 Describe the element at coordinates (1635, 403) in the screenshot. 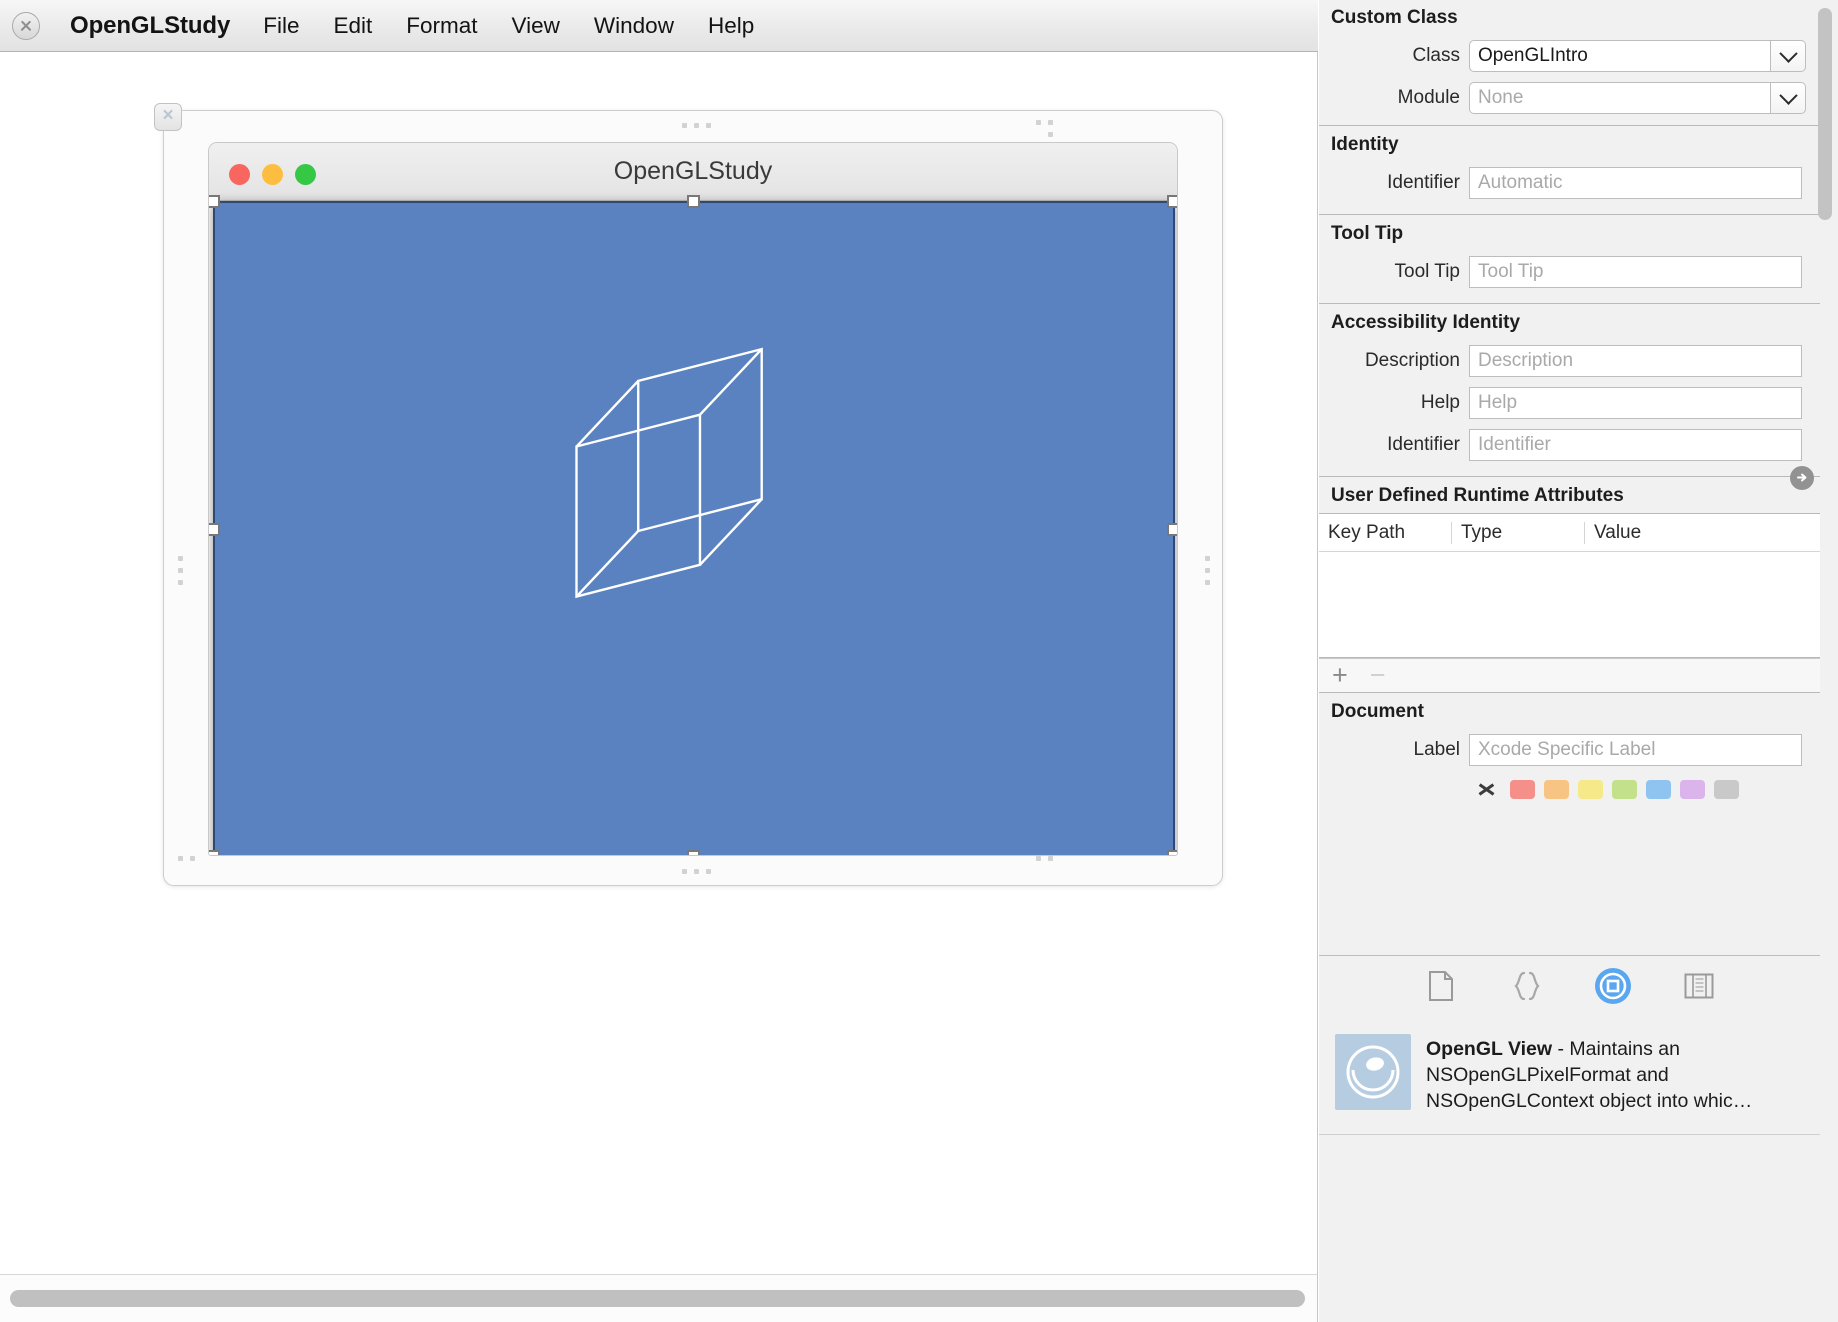

I see `a11y-help-input: Help` at that location.